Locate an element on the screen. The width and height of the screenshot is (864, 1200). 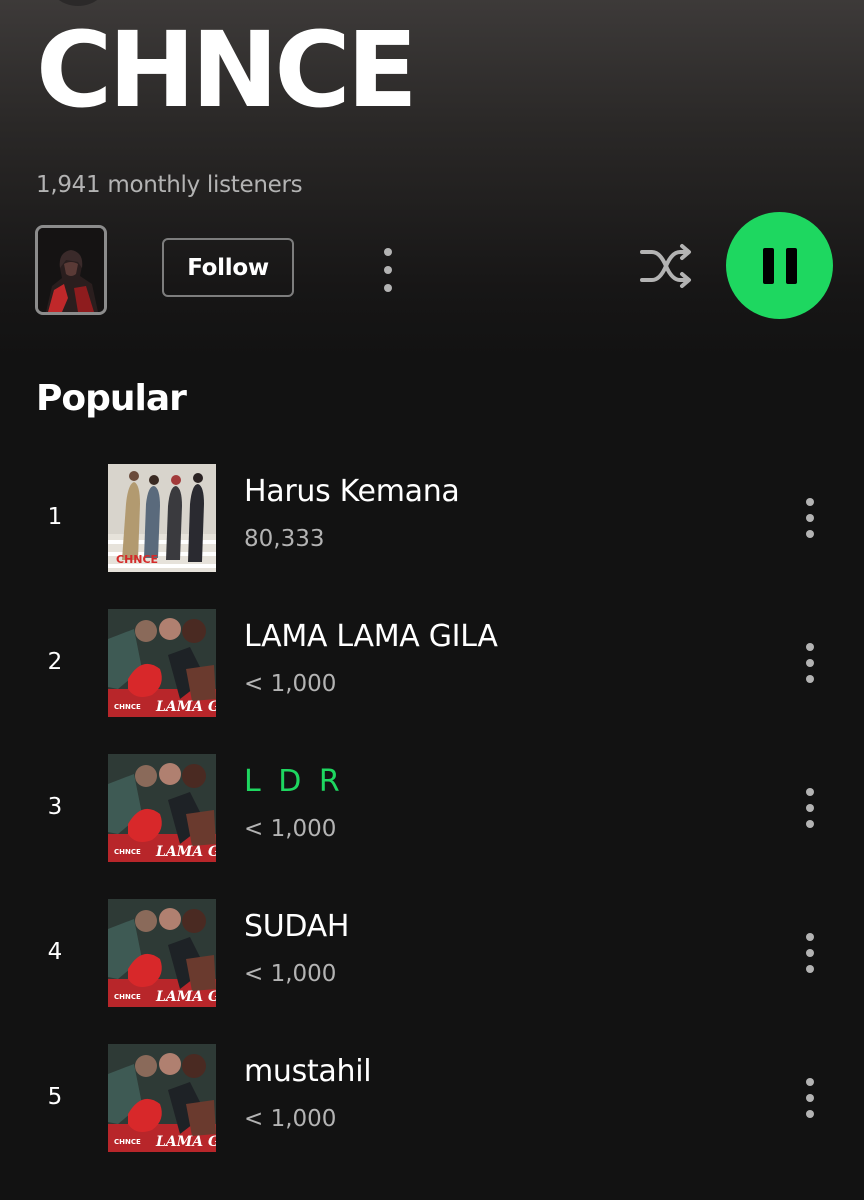
track-title: mustahil is located at coordinates (308, 1071).